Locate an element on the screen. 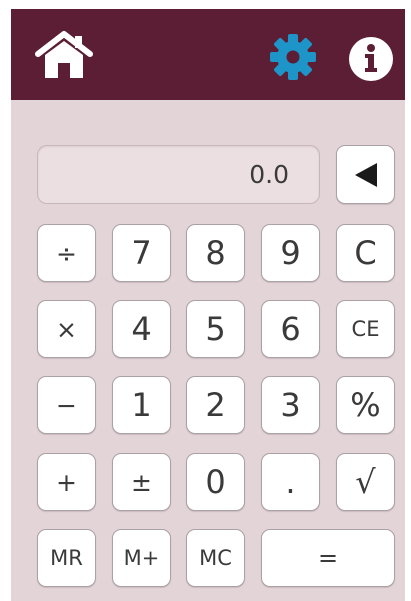  top-toolbar is located at coordinates (208, 54).